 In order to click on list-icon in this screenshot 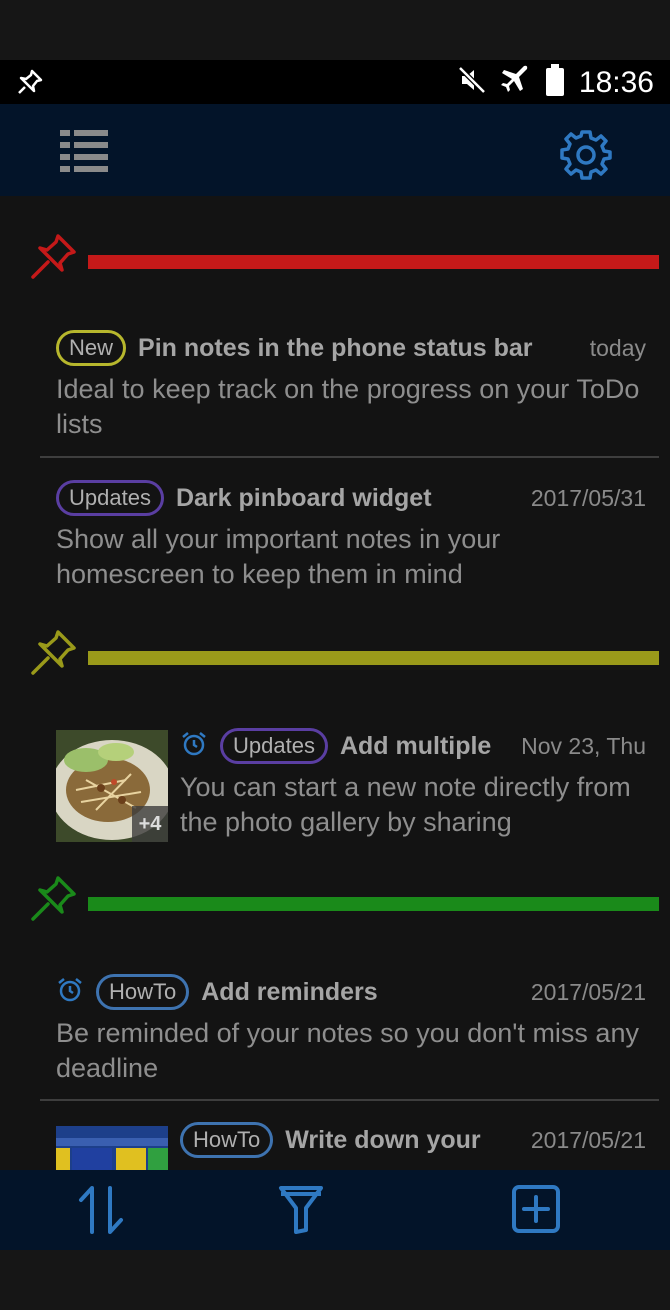, I will do `click(84, 153)`.